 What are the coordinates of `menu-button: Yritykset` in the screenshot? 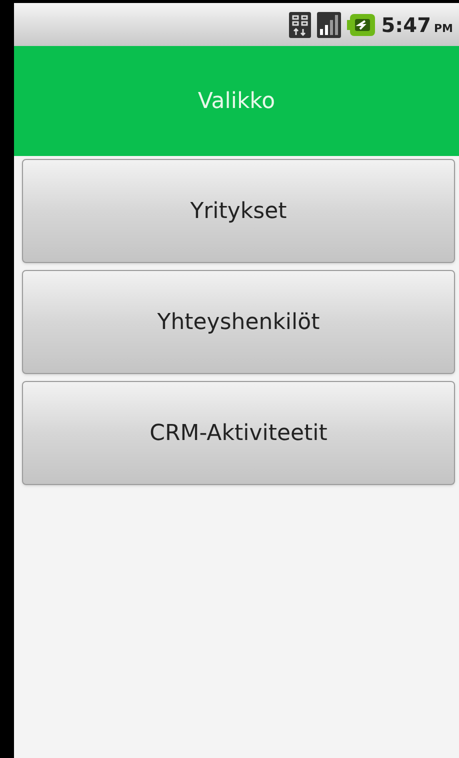 It's located at (238, 211).